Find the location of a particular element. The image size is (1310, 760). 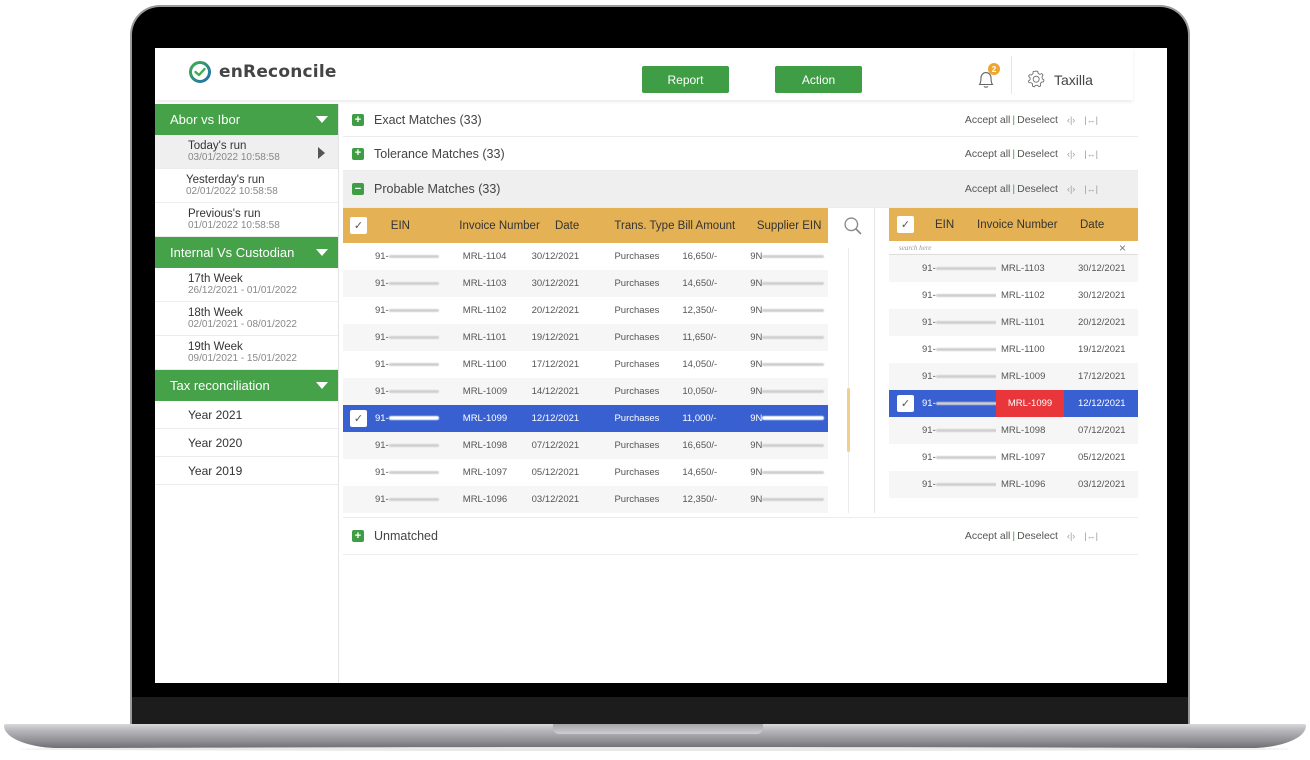

sidebar-item-previous-run: Previous's run 01/01/2022 10:58:58 is located at coordinates (246, 220).